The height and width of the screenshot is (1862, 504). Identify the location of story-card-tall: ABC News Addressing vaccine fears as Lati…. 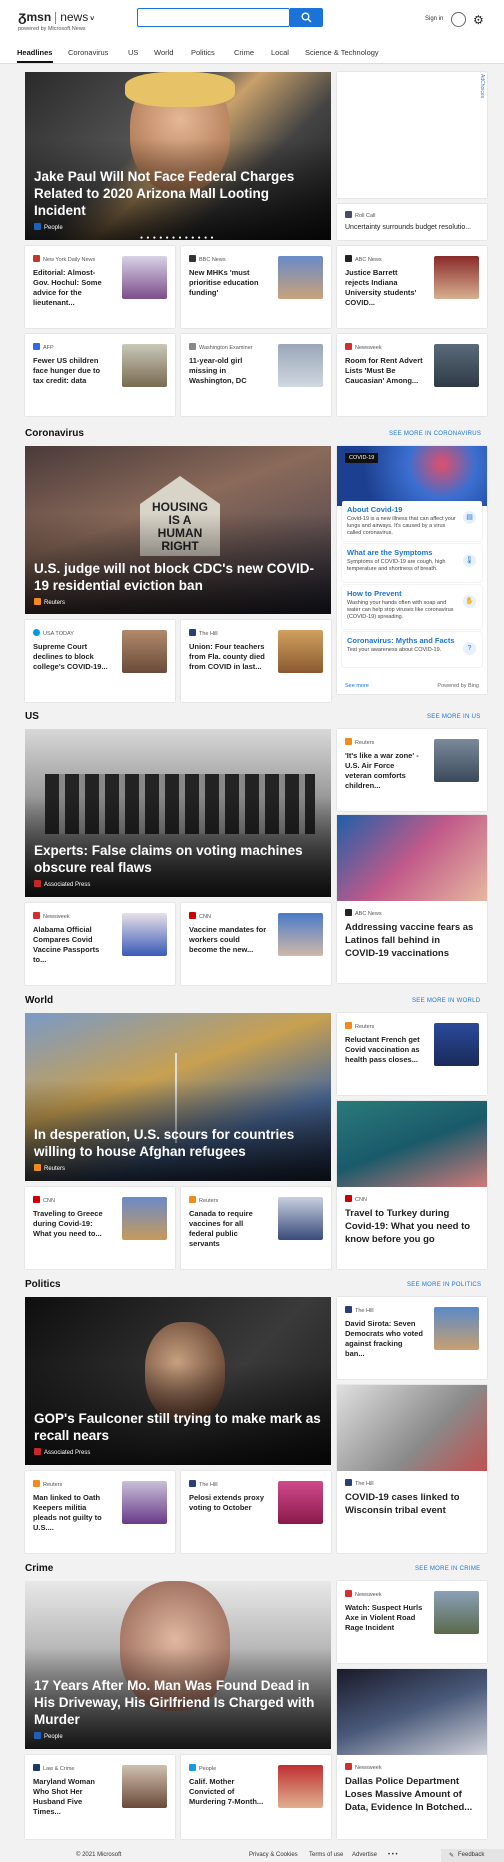
(412, 899).